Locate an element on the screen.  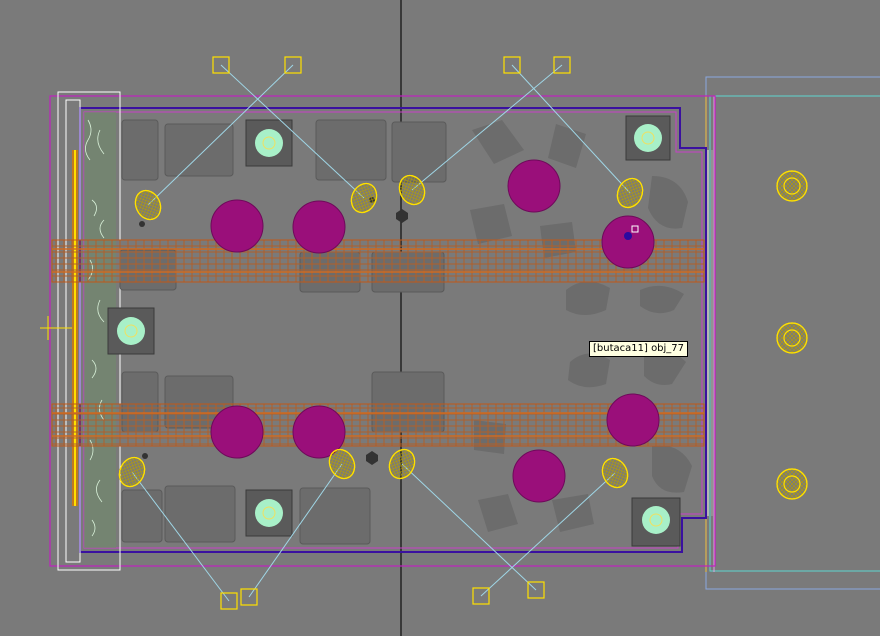
object-tooltip: [butaca11] obj_77 is located at coordinates (639, 349).